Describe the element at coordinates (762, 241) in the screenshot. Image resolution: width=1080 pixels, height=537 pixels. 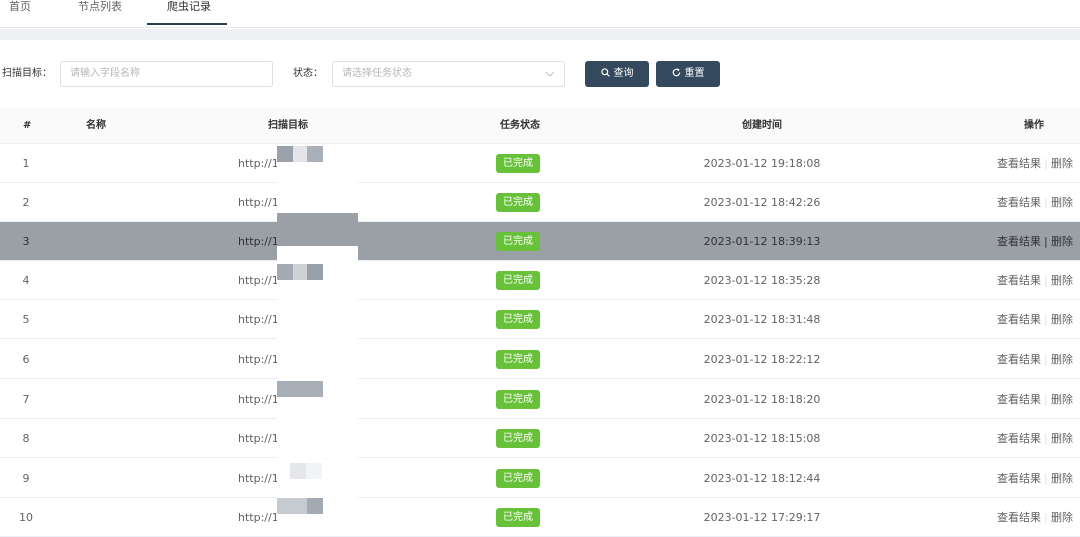
I see `row-time: 2023-01-12 18:39:13` at that location.